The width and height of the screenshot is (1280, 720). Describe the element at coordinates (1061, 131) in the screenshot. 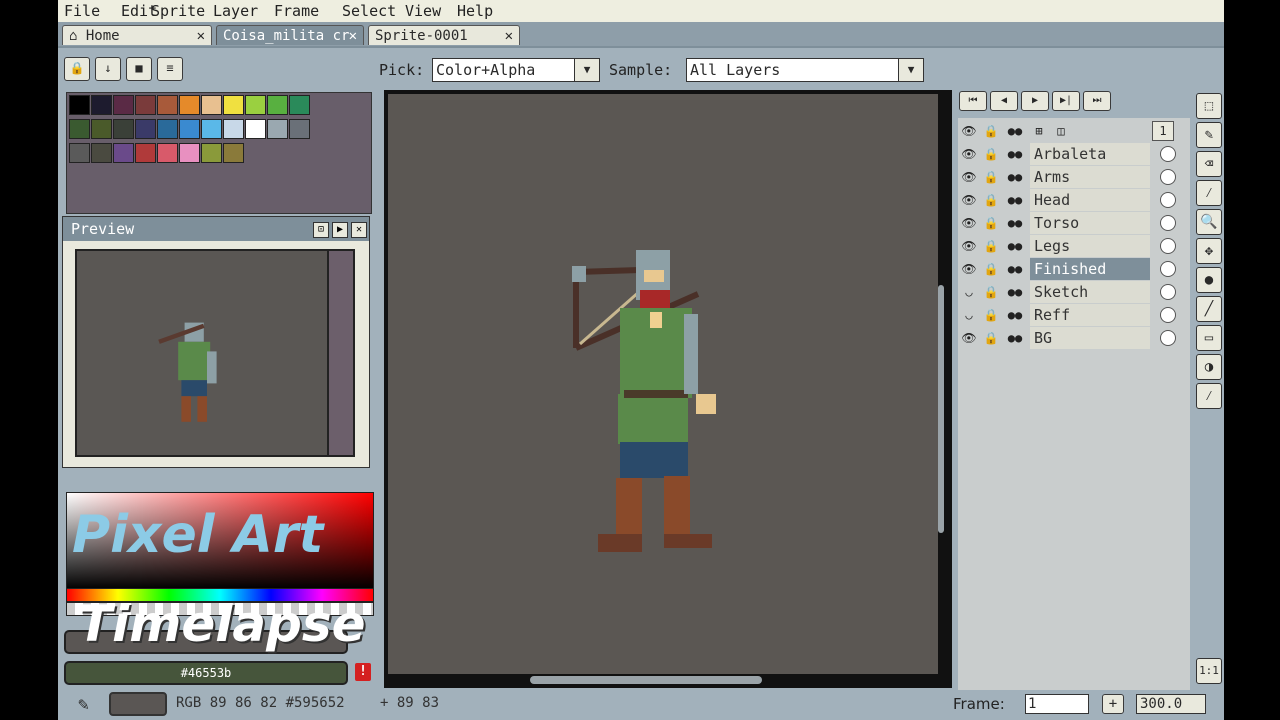

I see `onion-skin-icon: ◫` at that location.